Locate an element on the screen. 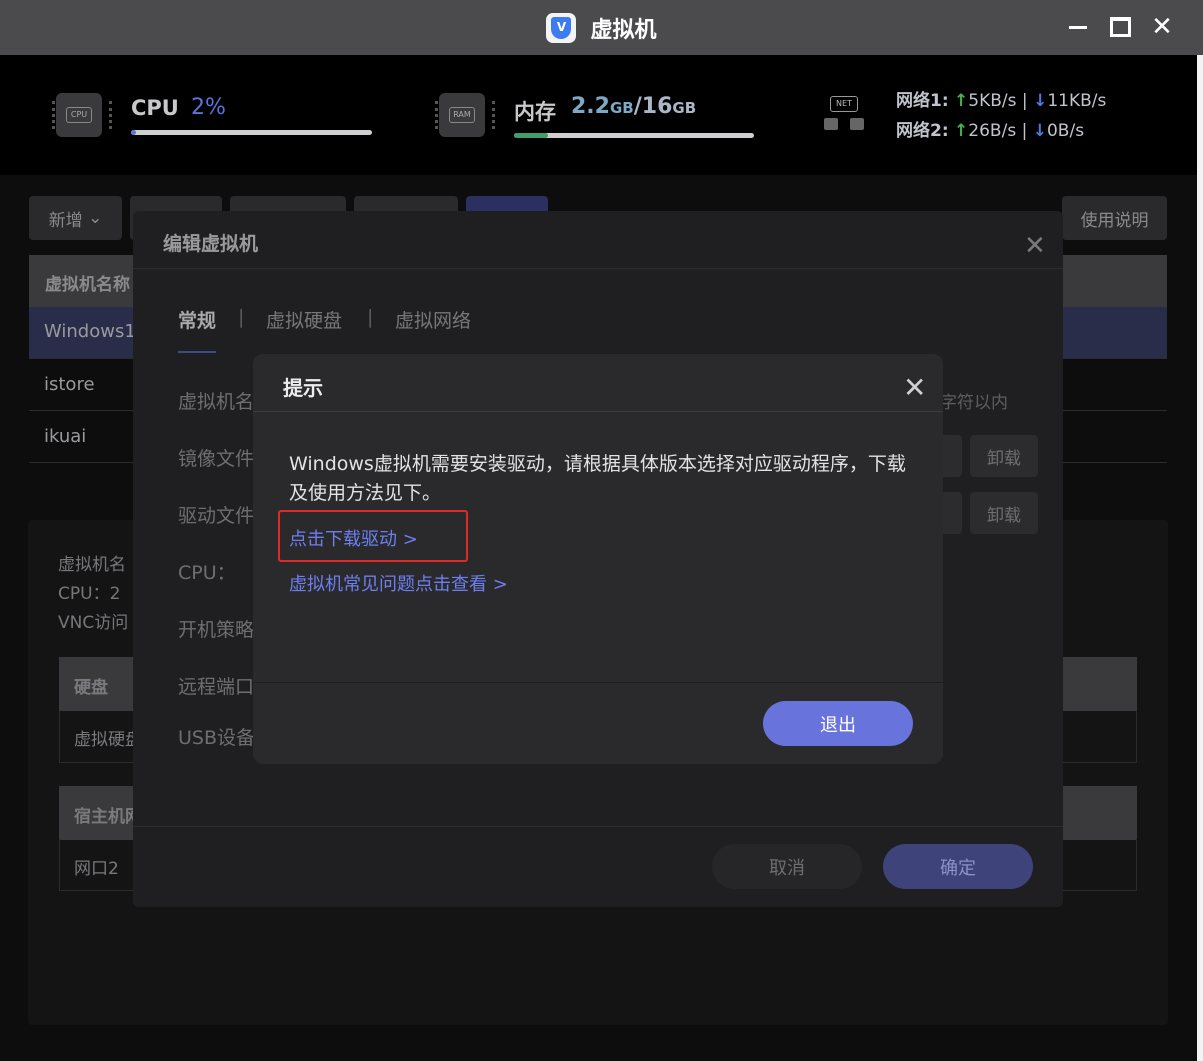 This screenshot has width=1203, height=1061. new-dropdown-button: 新增 ⌄ is located at coordinates (75, 218).